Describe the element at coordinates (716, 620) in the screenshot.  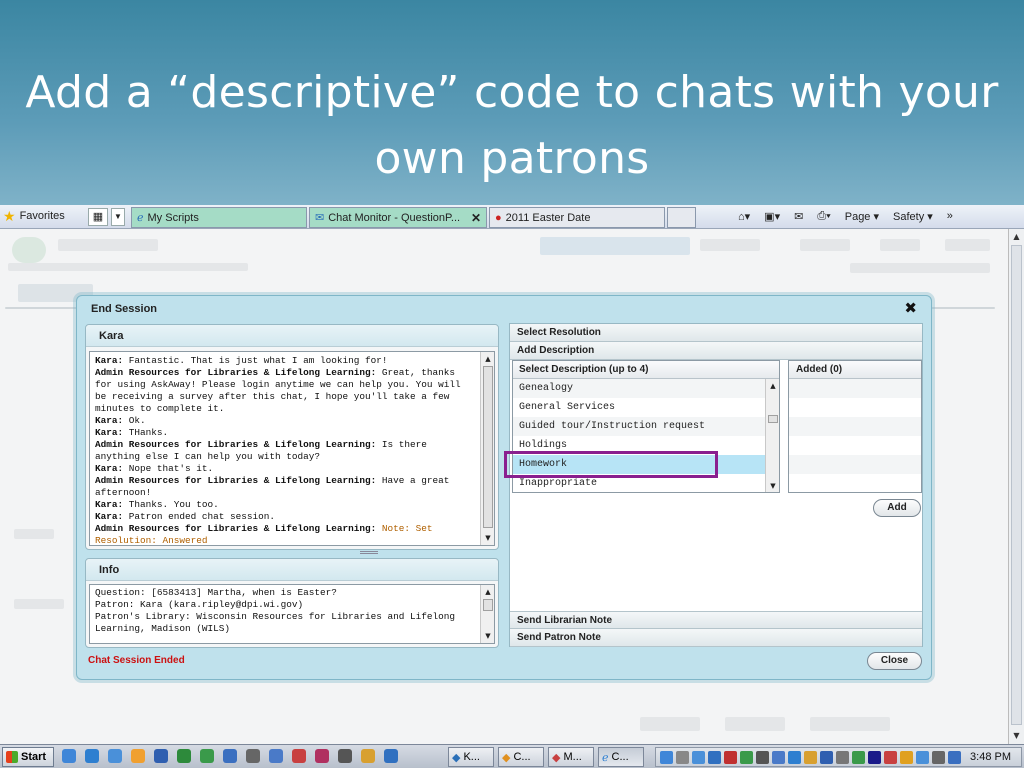
I see `send-librarian-note-section: Send Librarian Note` at that location.